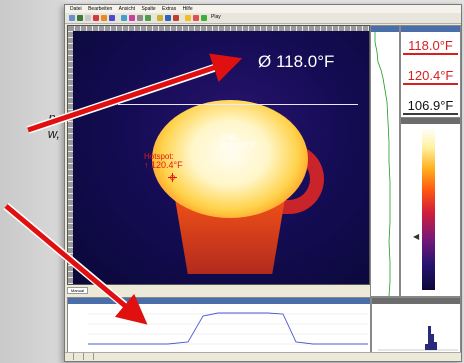  What do you see at coordinates (132, 18) in the screenshot?
I see `area-tool-icon` at bounding box center [132, 18].